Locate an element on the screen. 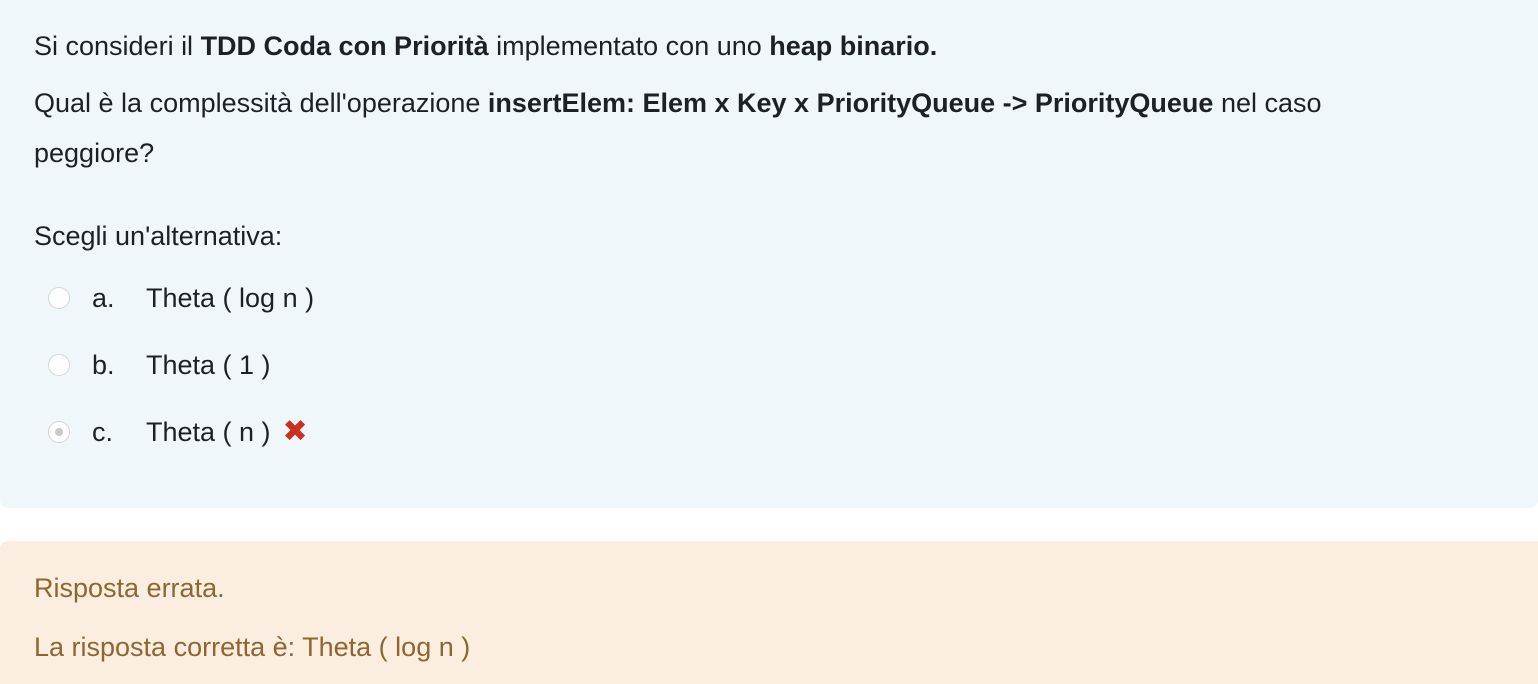 The image size is (1538, 684). intro-bold-heap: heap binario. is located at coordinates (853, 46).